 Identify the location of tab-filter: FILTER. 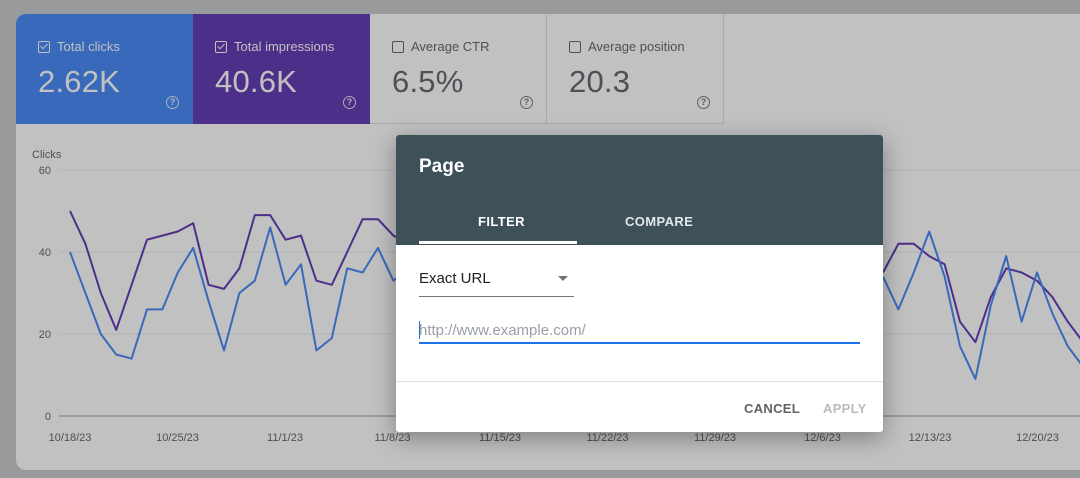
(501, 221).